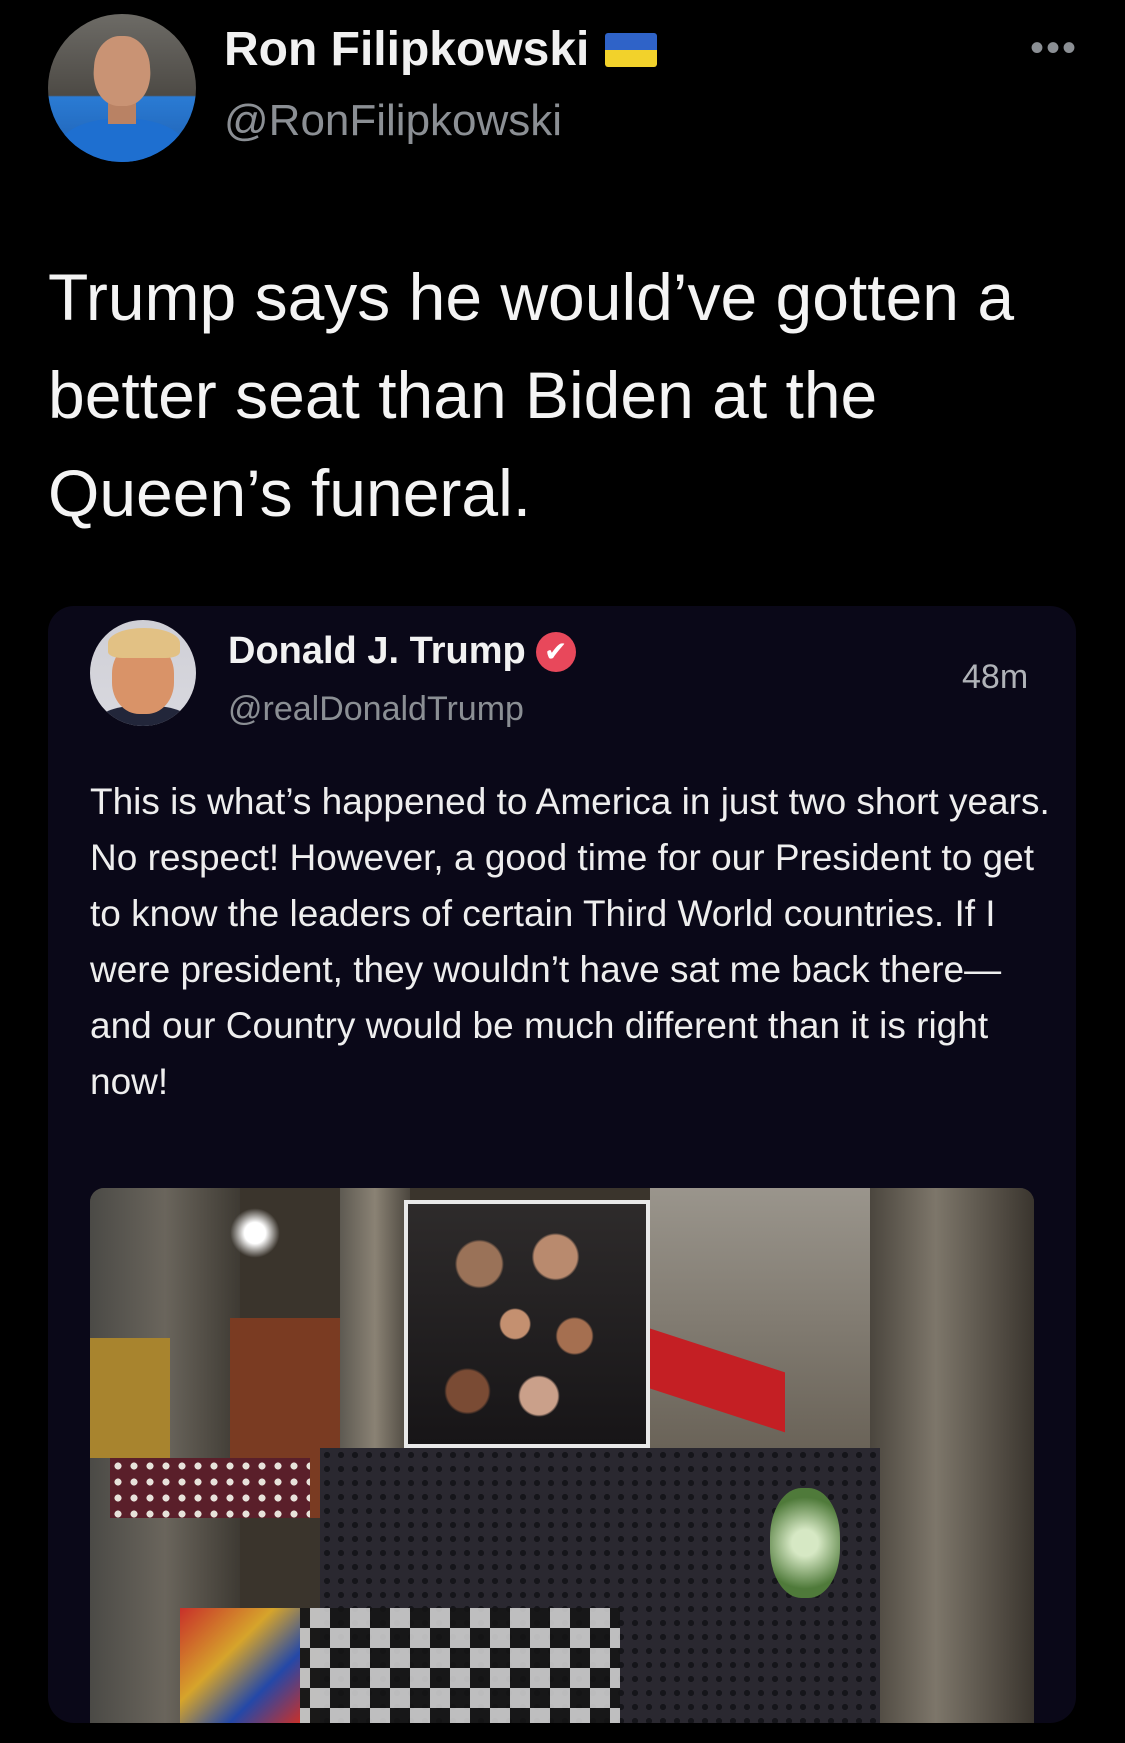 This screenshot has height=1743, width=1125. Describe the element at coordinates (631, 49) in the screenshot. I see `ukraine-flag-icon` at that location.